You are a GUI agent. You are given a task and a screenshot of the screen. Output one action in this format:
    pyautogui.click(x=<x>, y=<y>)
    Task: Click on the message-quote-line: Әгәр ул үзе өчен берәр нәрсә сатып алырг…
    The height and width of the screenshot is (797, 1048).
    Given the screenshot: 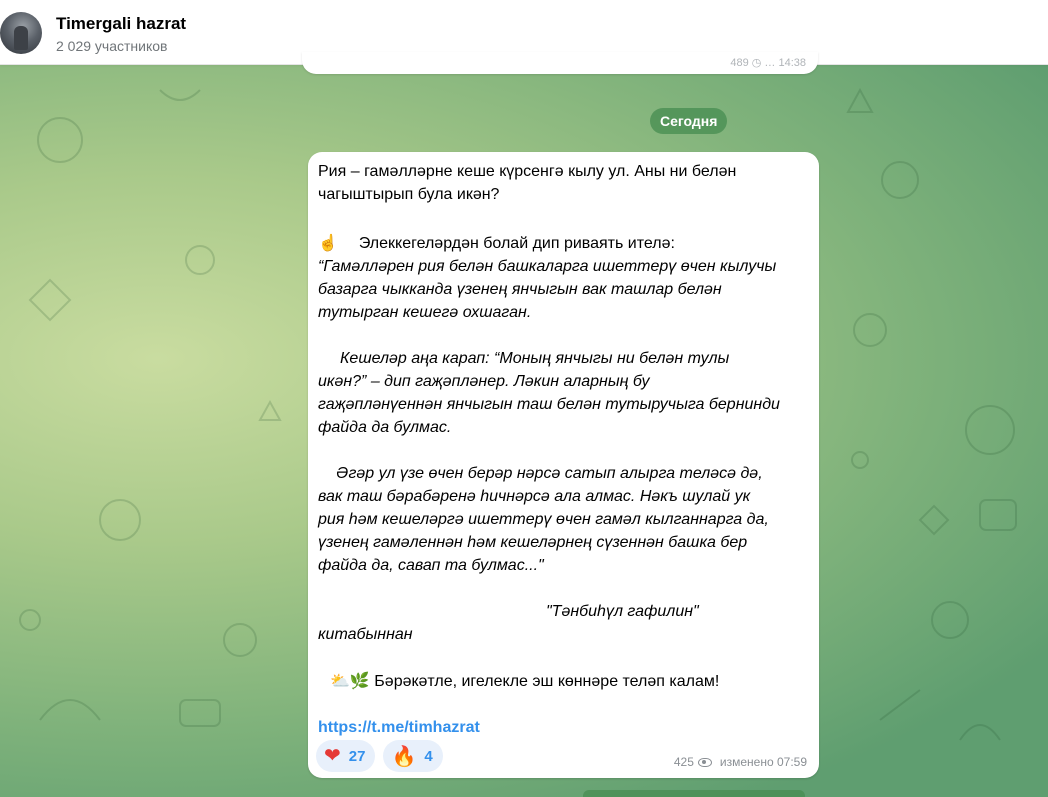 What is the action you would take?
    pyautogui.click(x=549, y=473)
    